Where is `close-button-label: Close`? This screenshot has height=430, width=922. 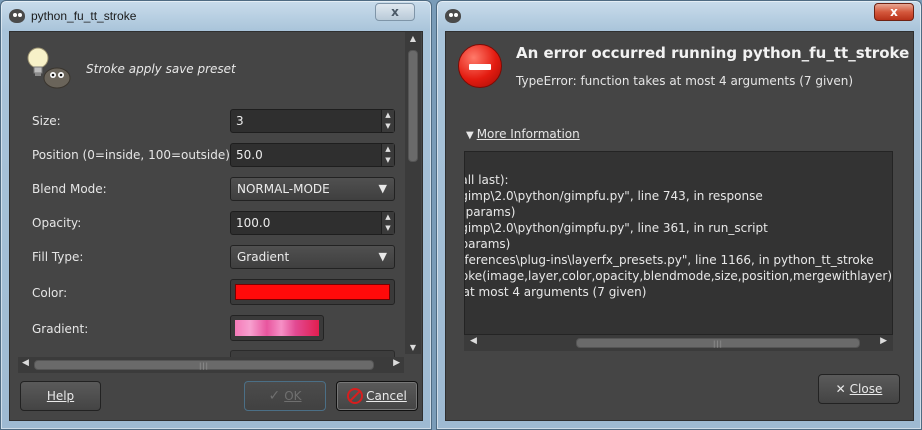
close-button-label: Close is located at coordinates (866, 389).